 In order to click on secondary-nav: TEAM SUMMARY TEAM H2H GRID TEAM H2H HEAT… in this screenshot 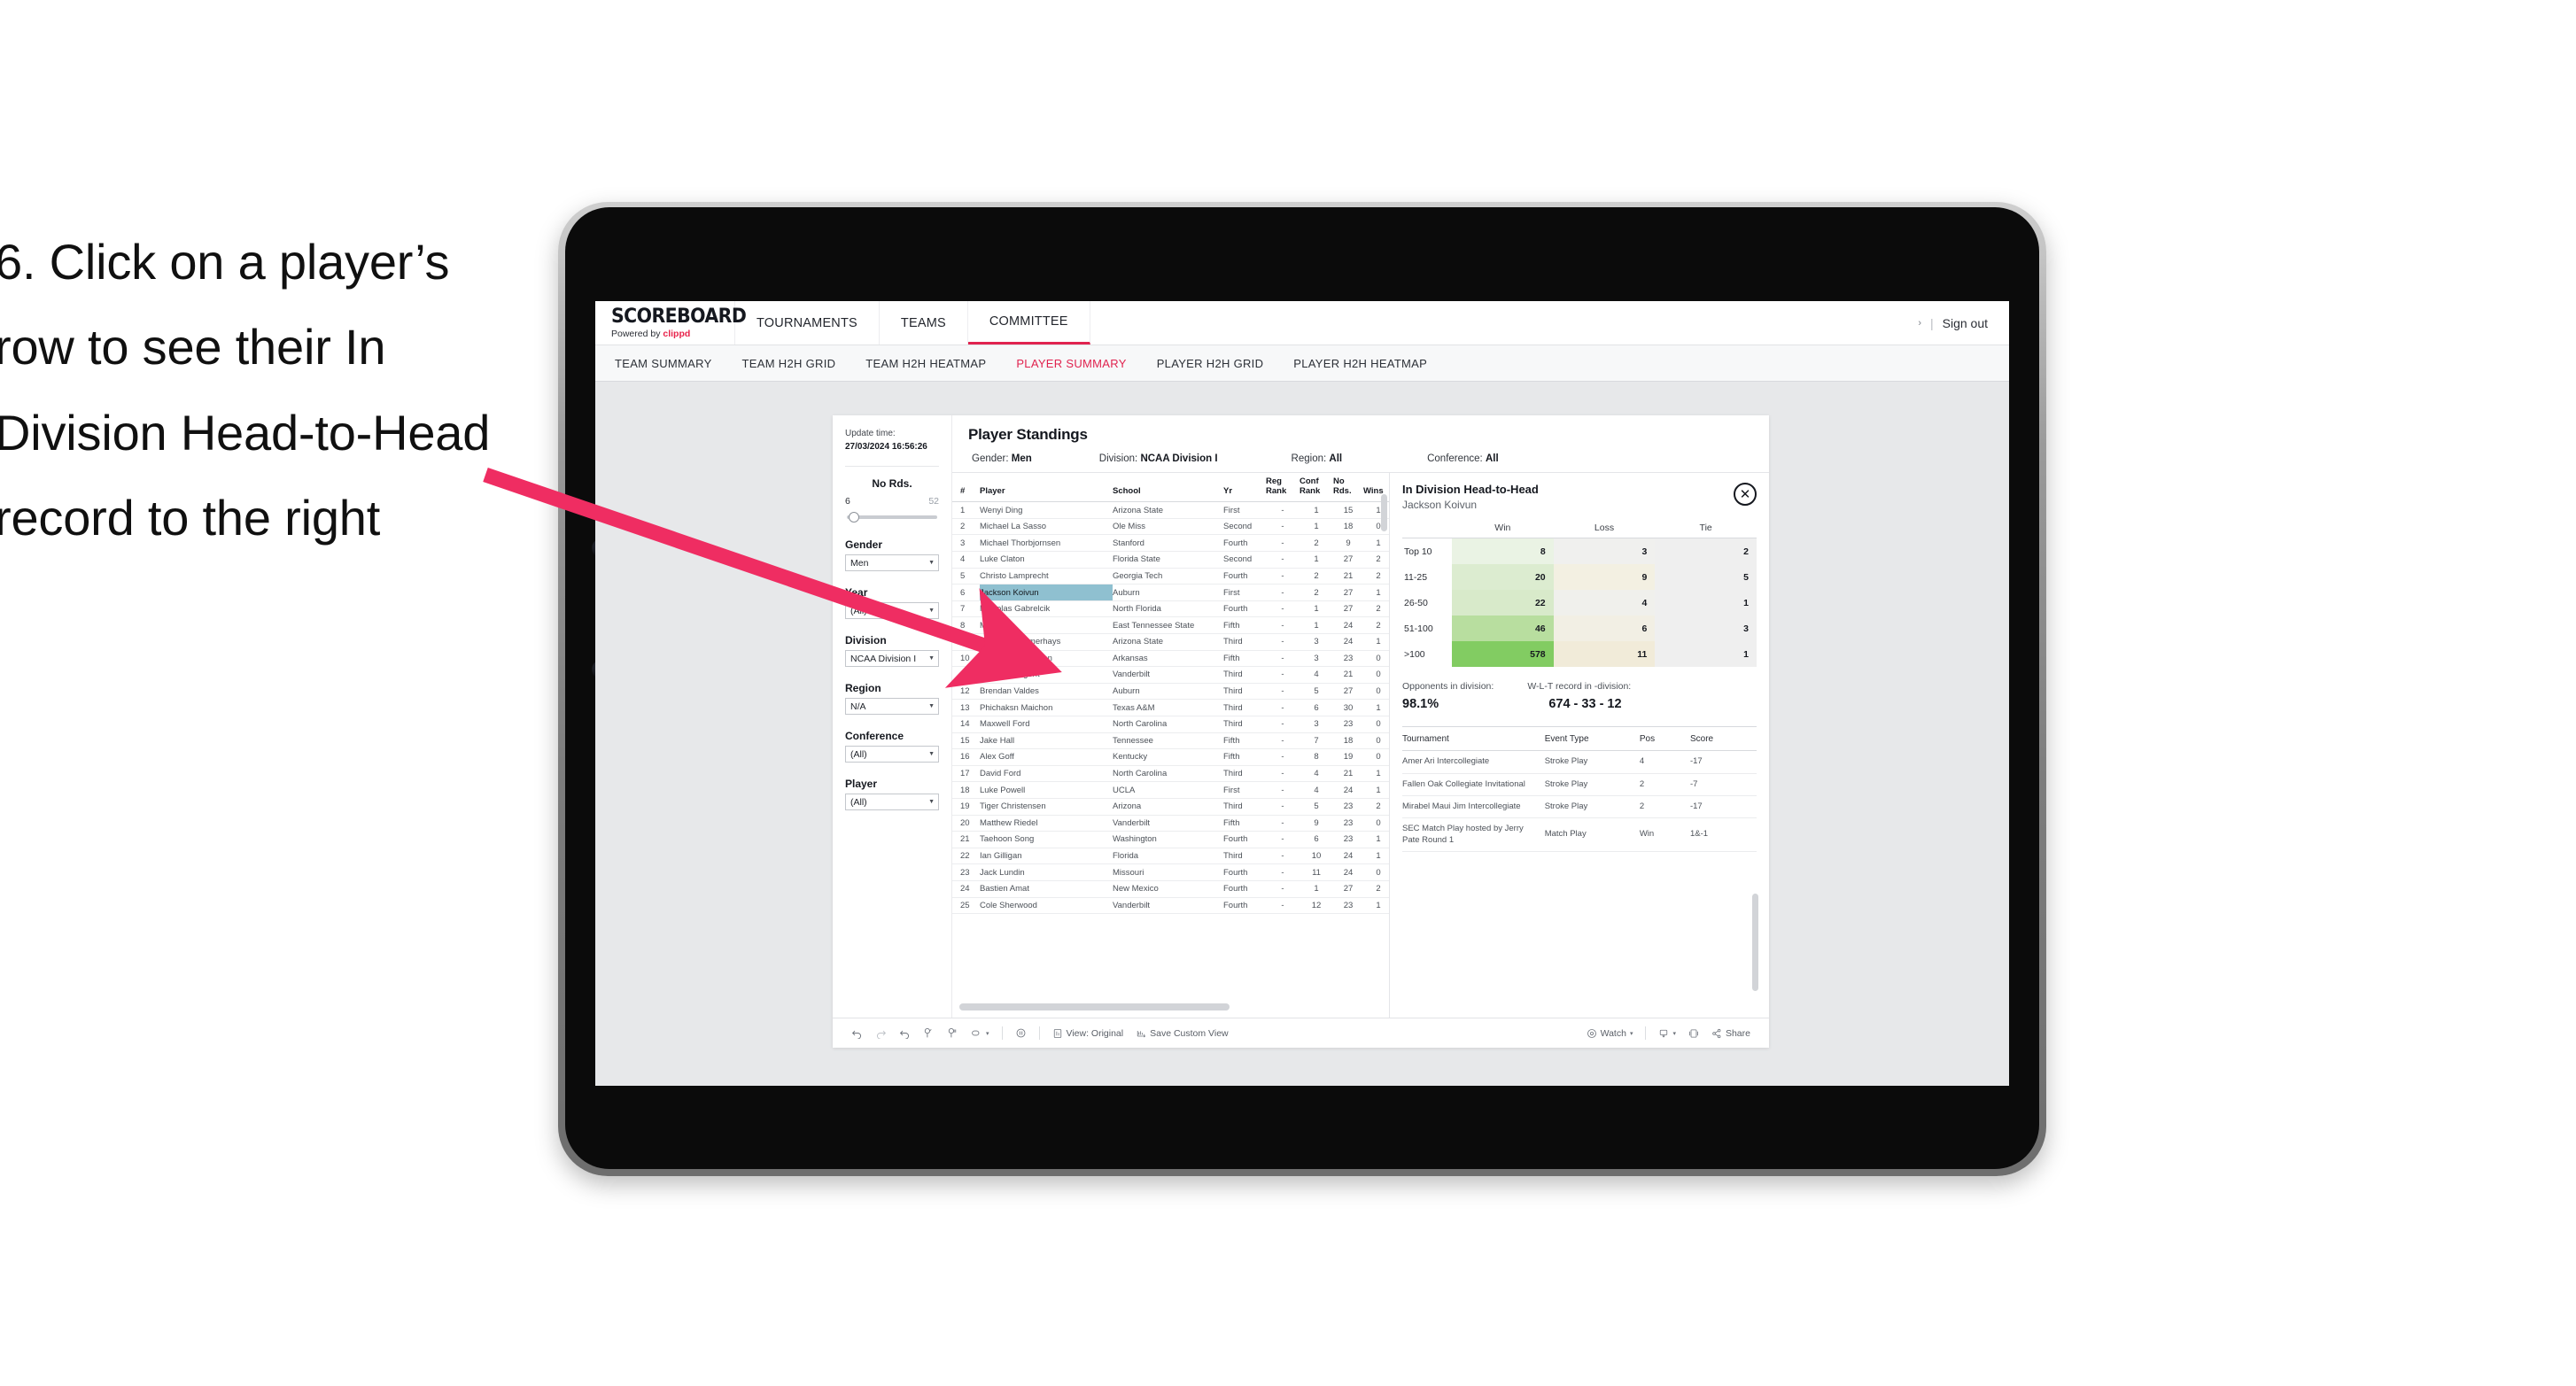, I will do `click(1302, 363)`.